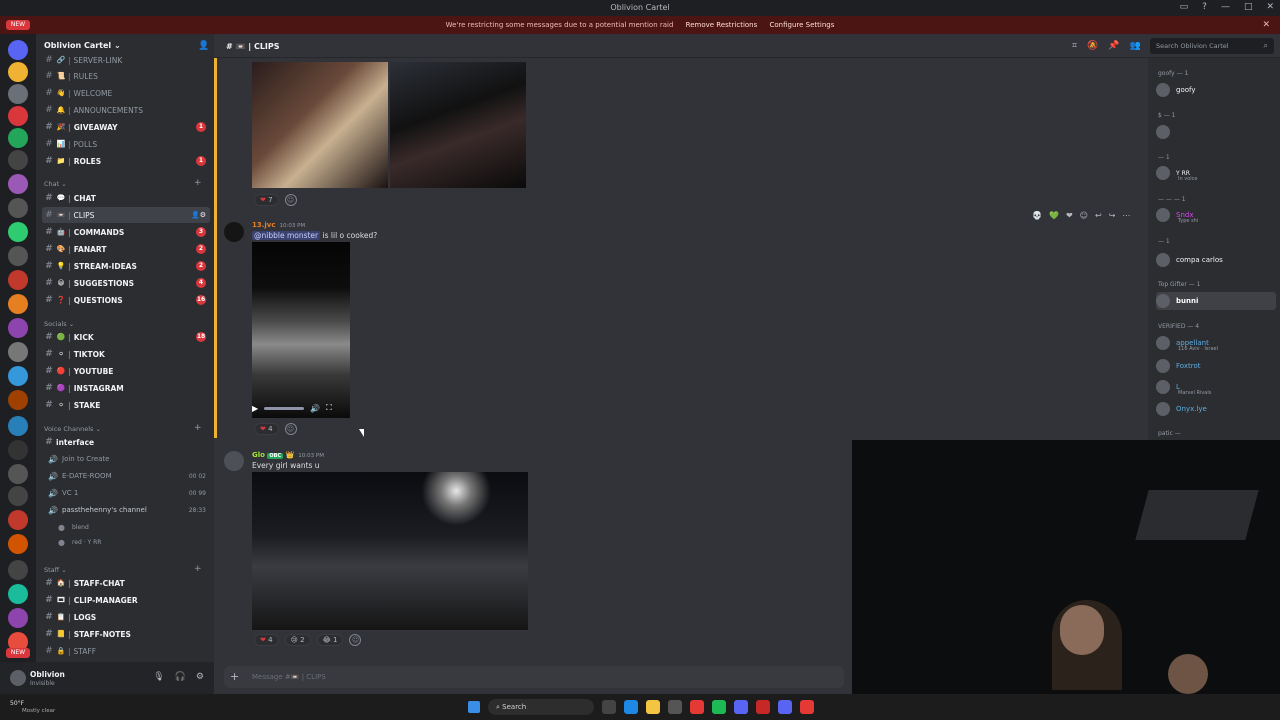 Image resolution: width=1280 pixels, height=720 pixels. What do you see at coordinates (1216, 173) in the screenshot?
I see `member-item: Y RR In voice` at bounding box center [1216, 173].